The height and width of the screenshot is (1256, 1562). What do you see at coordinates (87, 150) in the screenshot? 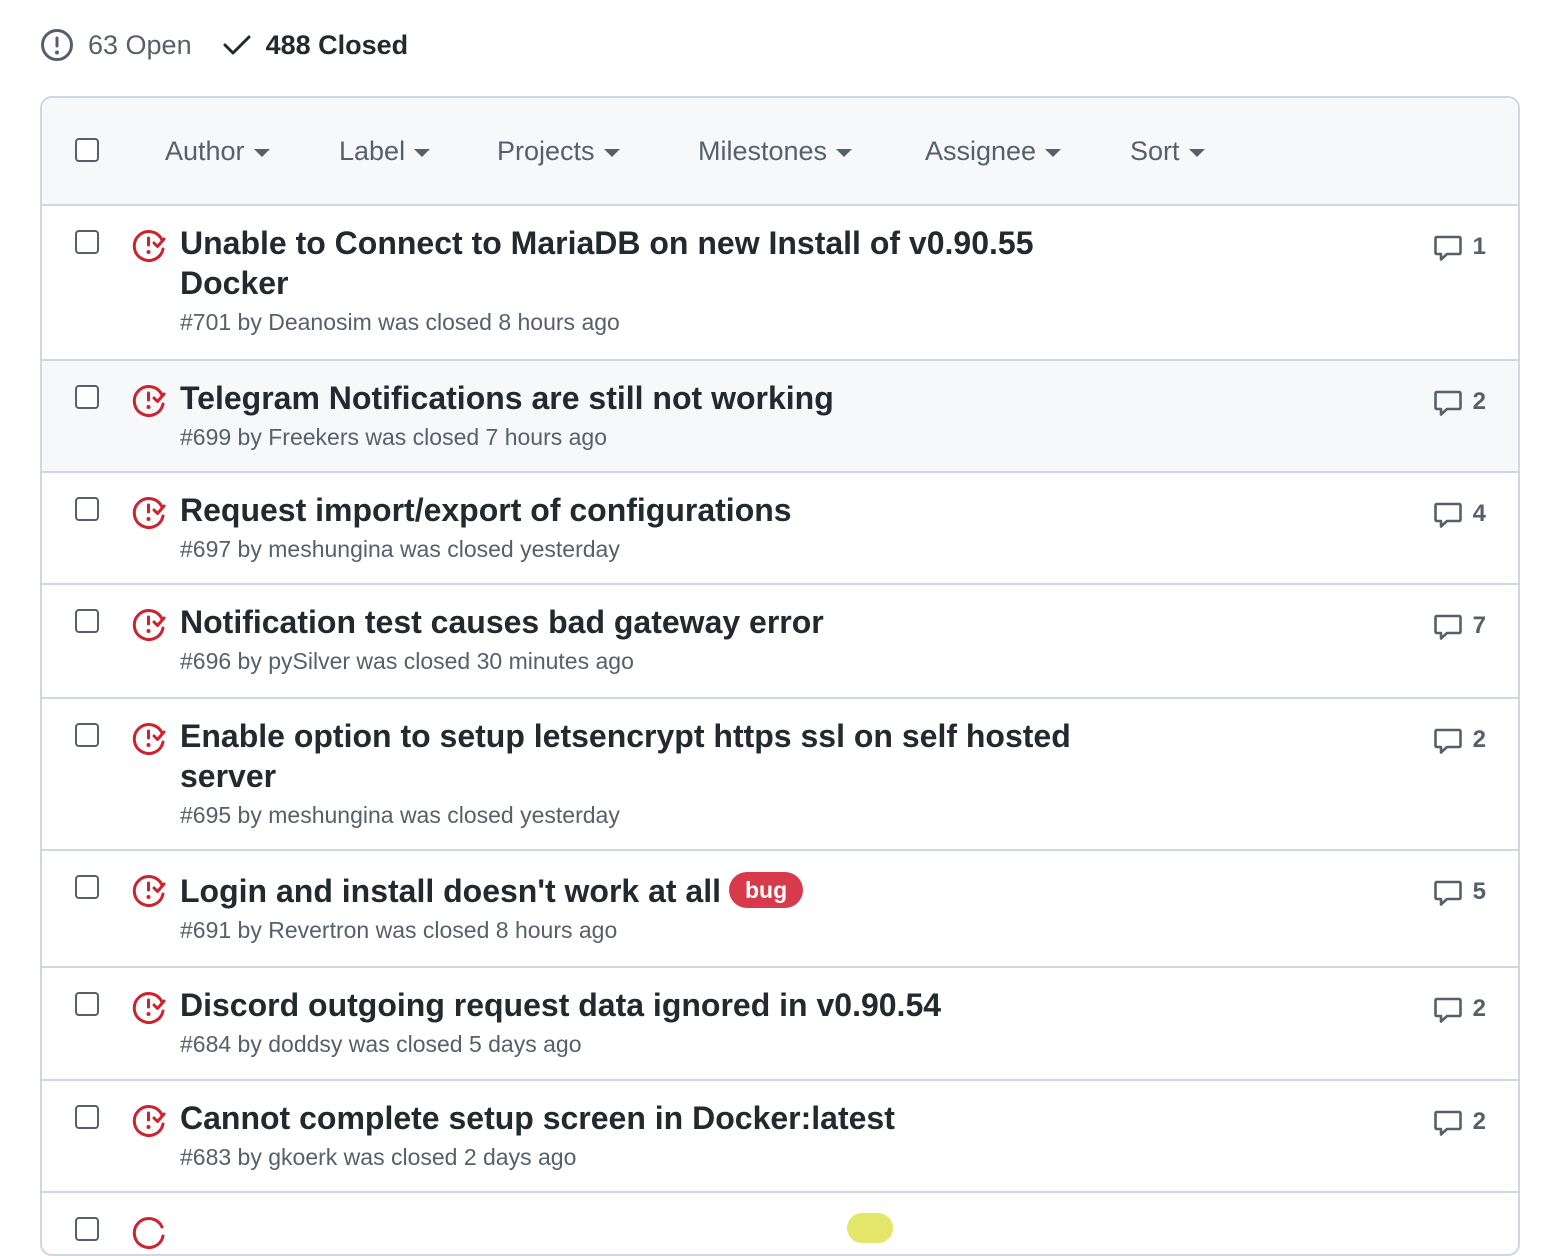
I see `select-all-checkbox` at bounding box center [87, 150].